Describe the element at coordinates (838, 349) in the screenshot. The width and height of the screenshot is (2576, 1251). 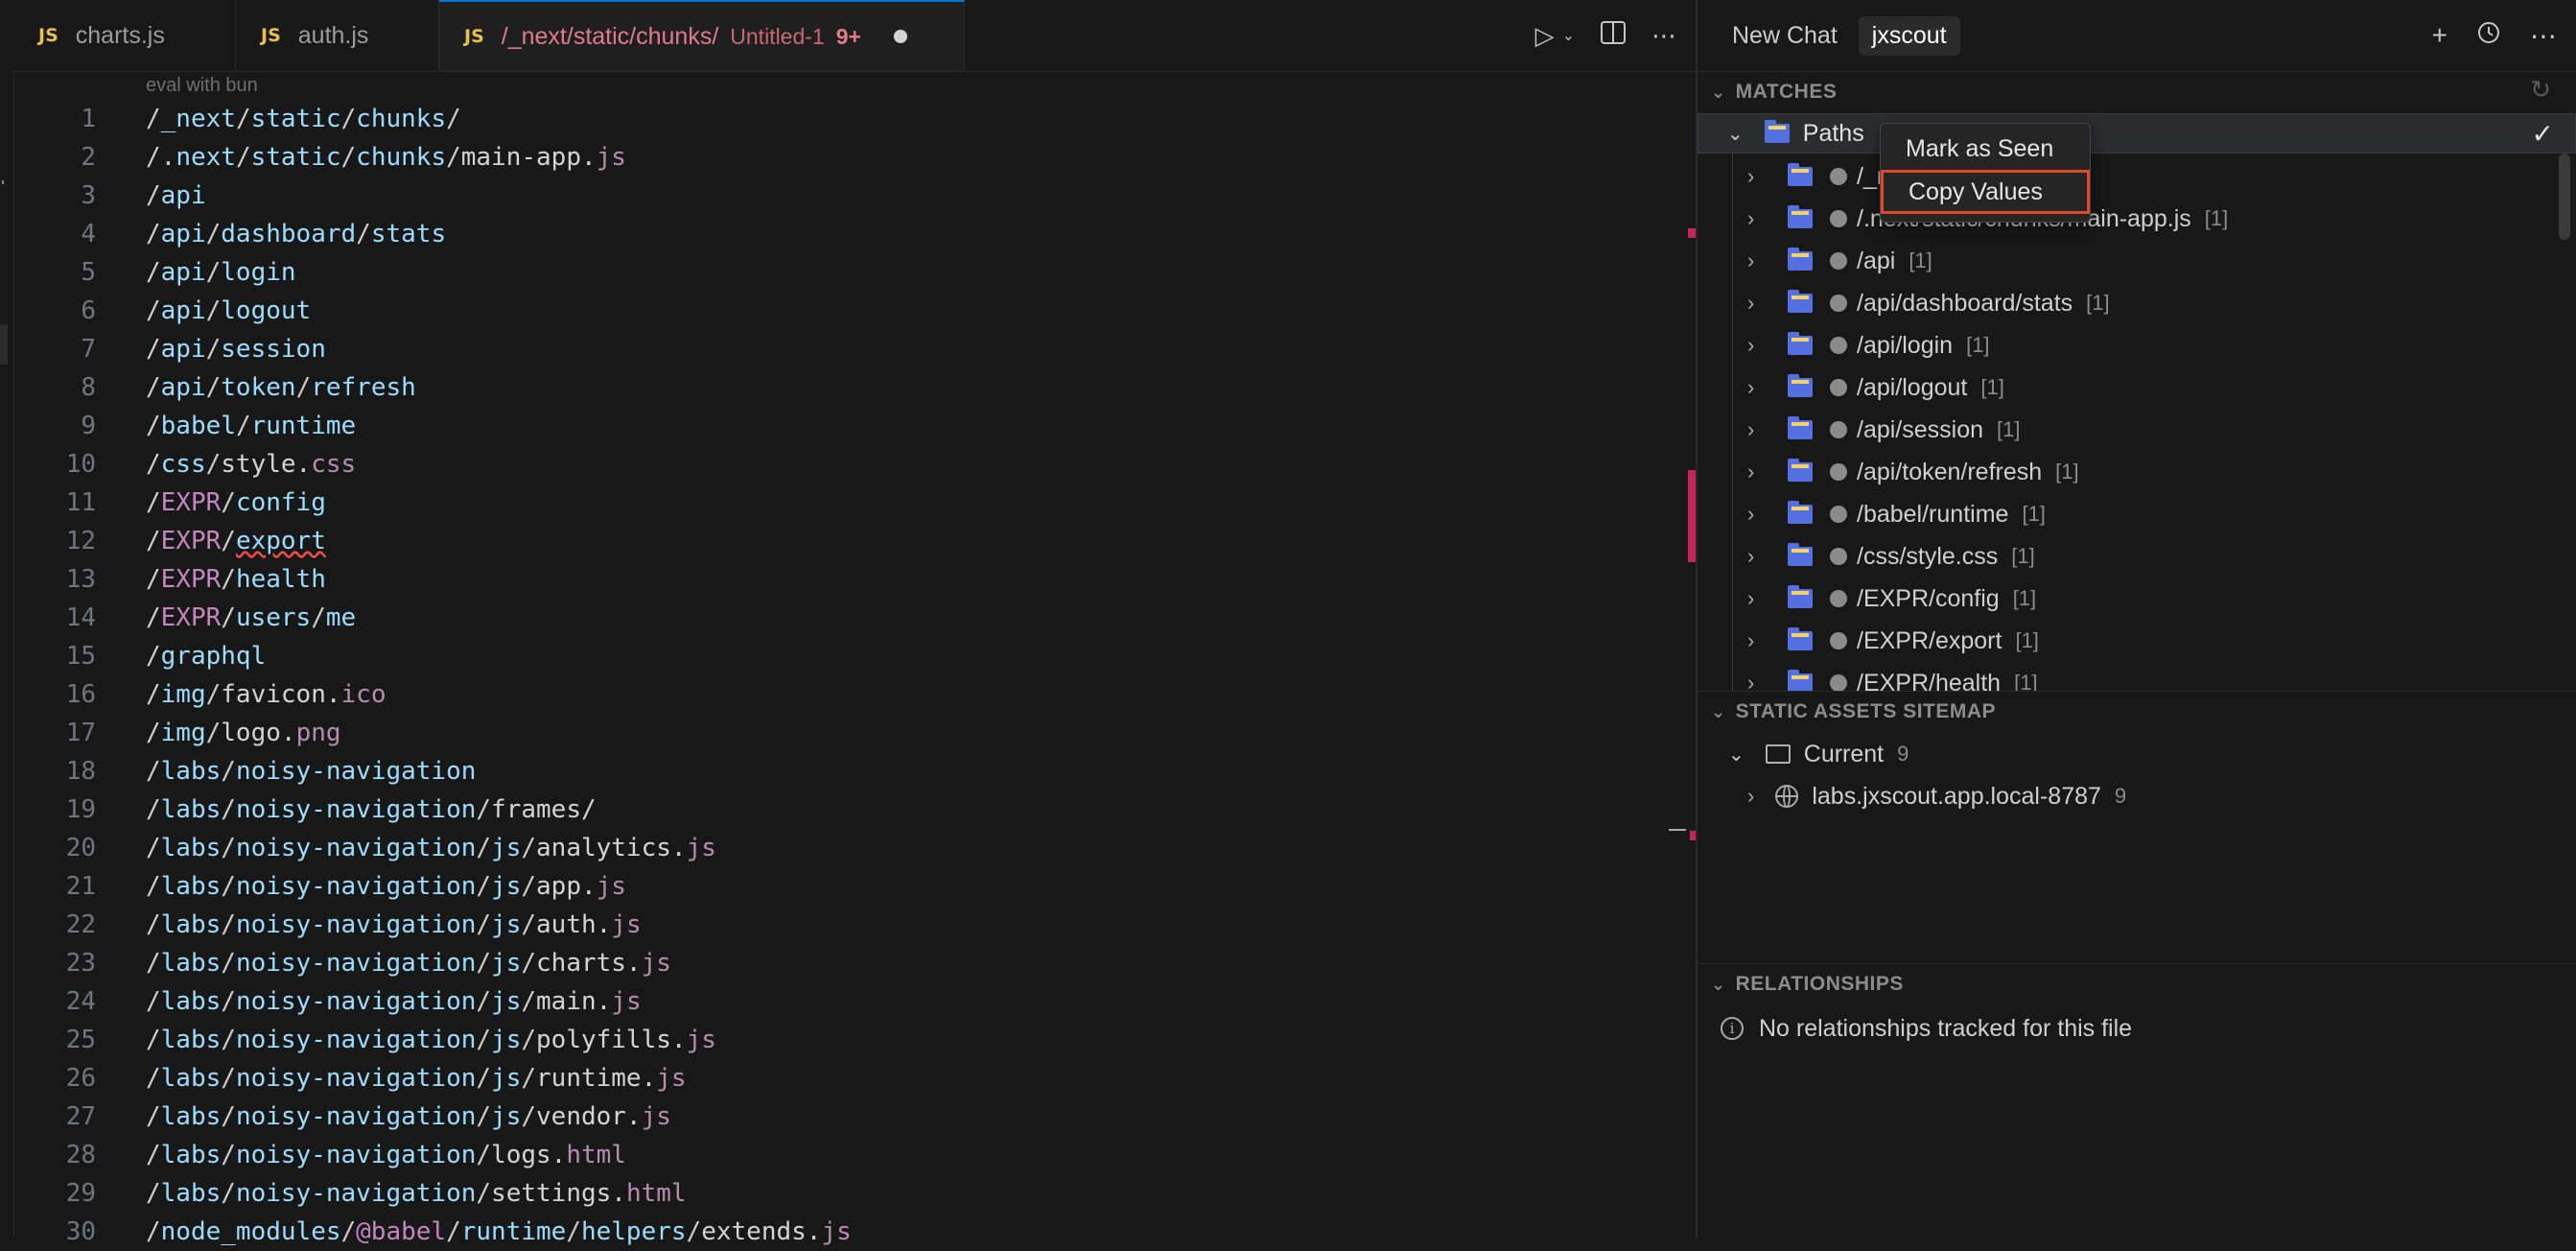
I see `code-line: 7/api/session` at that location.